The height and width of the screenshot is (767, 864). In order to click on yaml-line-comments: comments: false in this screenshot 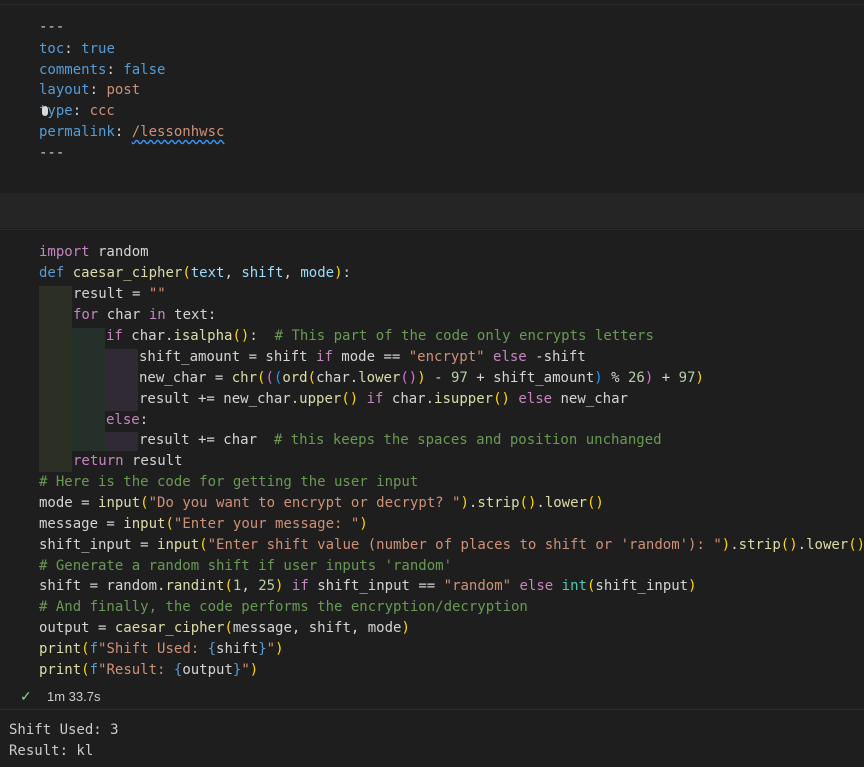, I will do `click(102, 70)`.